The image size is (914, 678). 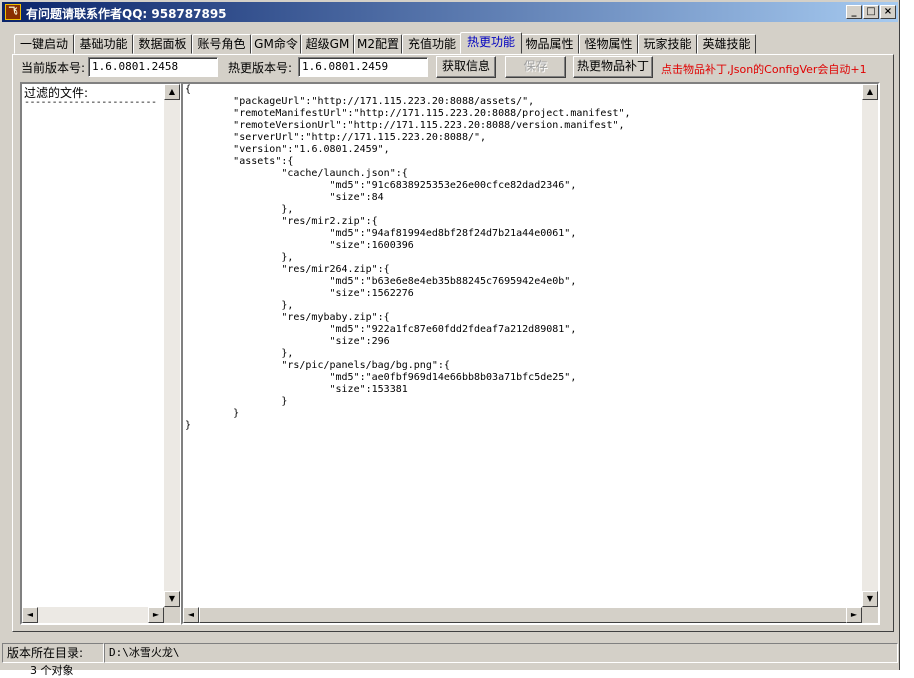 What do you see at coordinates (501, 653) in the screenshot?
I see `version-dir-value: D:\冰雪火龙\` at bounding box center [501, 653].